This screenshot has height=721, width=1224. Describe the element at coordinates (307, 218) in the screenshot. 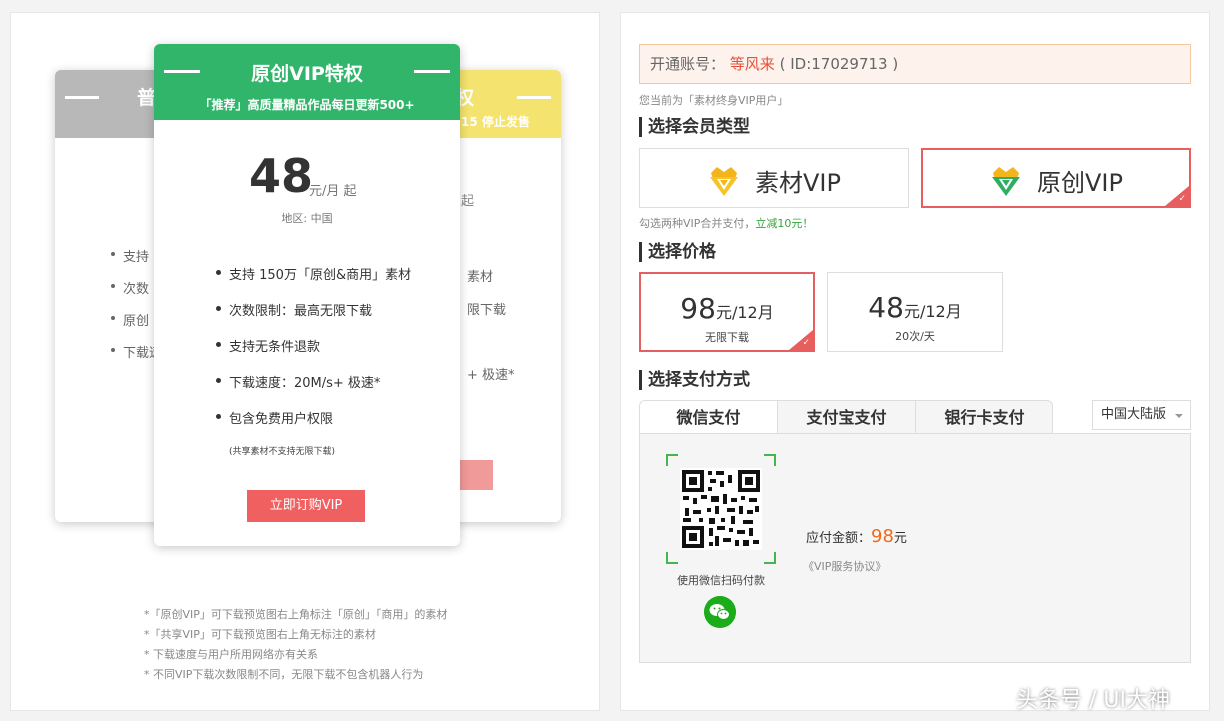

I see `vip-plan-region: 地区: 中国` at that location.